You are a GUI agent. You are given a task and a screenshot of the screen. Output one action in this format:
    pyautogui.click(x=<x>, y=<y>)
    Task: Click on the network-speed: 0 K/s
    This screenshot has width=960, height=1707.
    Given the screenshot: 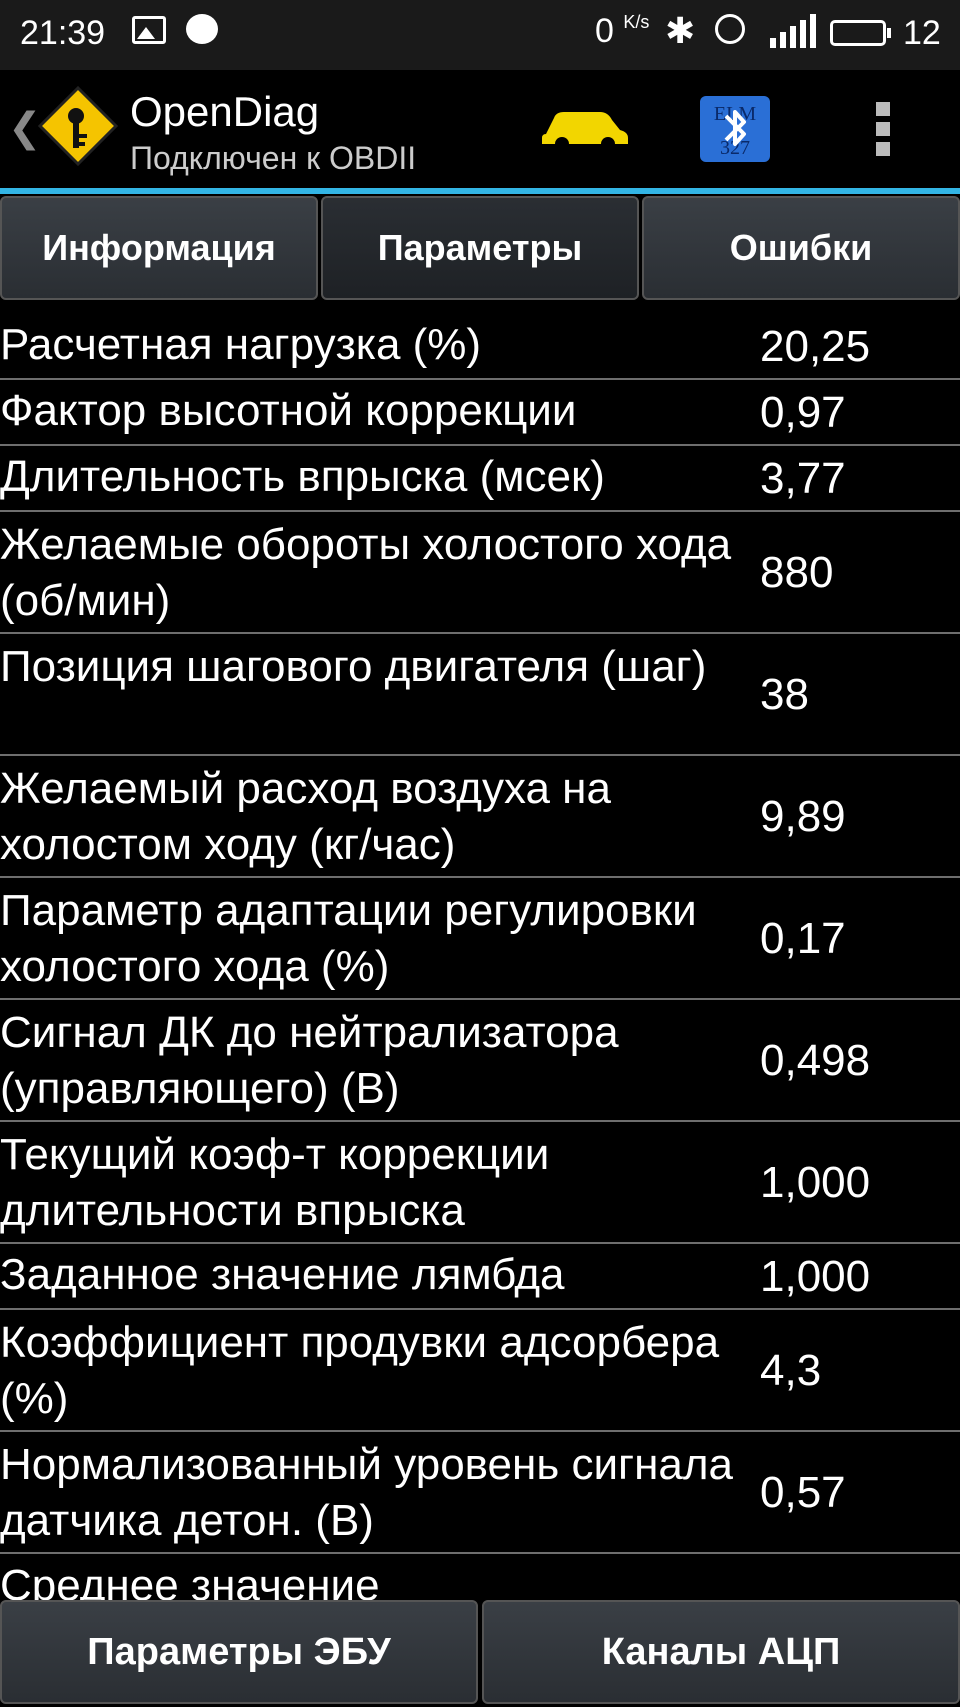 What is the action you would take?
    pyautogui.click(x=622, y=31)
    